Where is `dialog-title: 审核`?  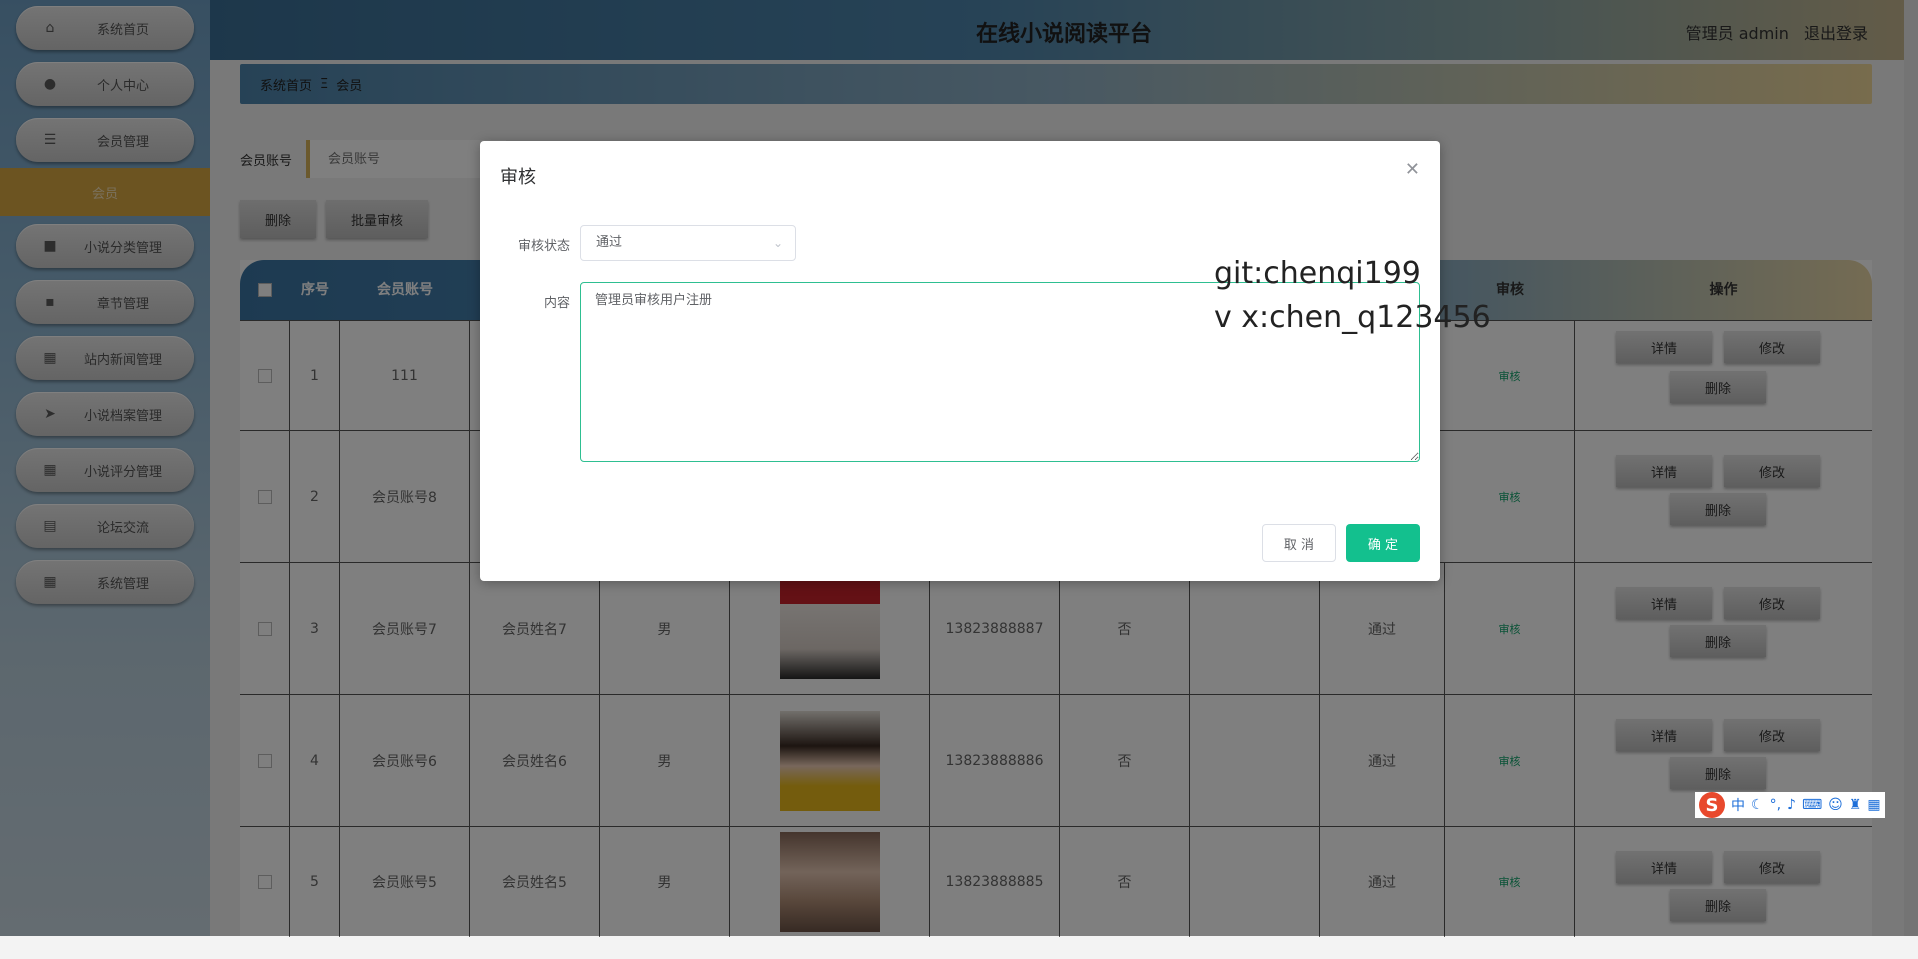 dialog-title: 审核 is located at coordinates (518, 177).